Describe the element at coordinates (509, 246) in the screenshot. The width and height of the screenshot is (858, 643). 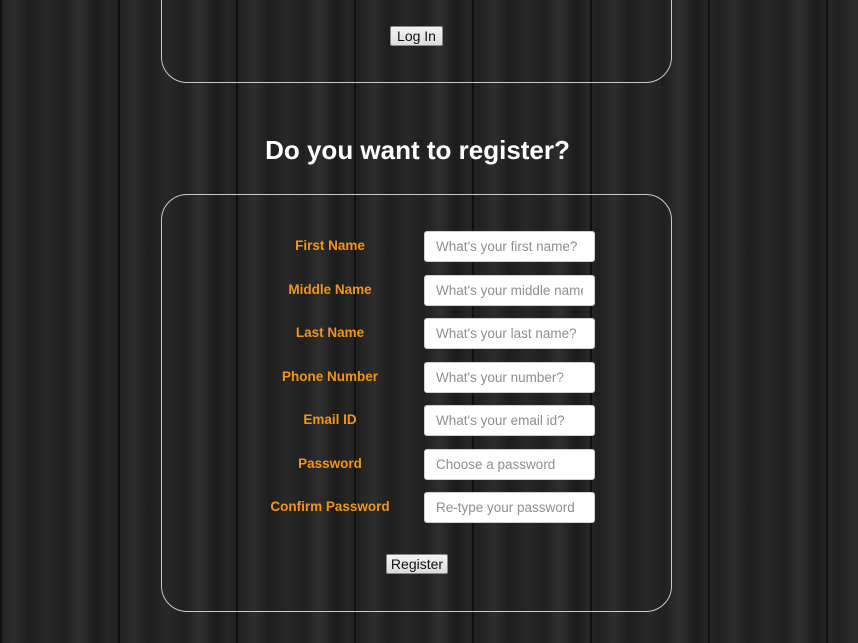
I see `first-name-input` at that location.